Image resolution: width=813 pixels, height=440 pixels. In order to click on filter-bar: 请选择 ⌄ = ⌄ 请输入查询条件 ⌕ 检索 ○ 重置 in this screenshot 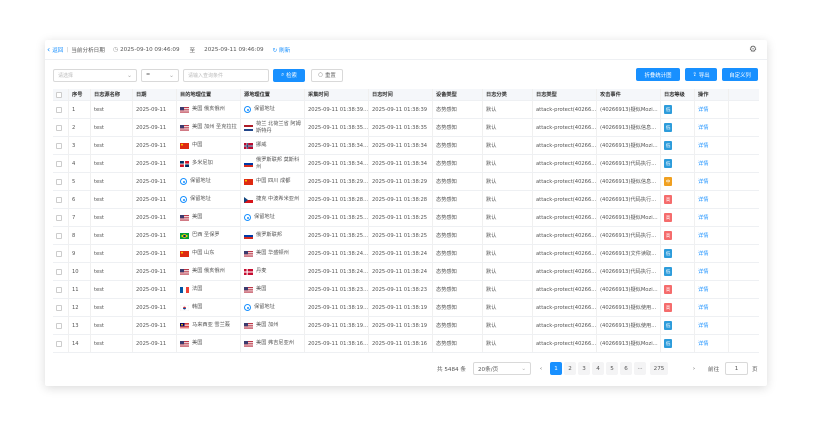, I will do `click(198, 75)`.